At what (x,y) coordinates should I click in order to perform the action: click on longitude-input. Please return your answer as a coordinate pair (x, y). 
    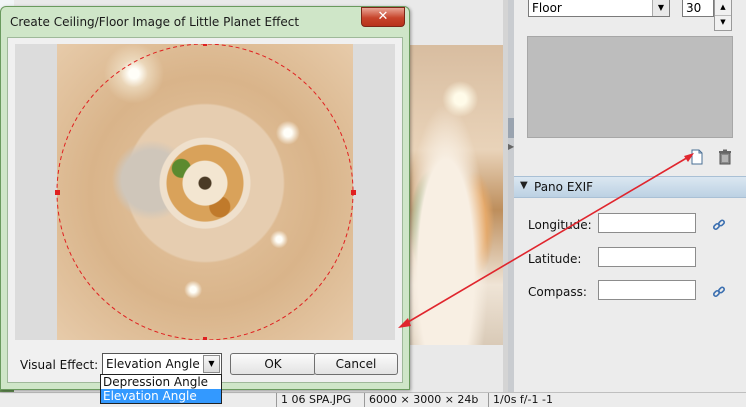
    Looking at the image, I should click on (647, 223).